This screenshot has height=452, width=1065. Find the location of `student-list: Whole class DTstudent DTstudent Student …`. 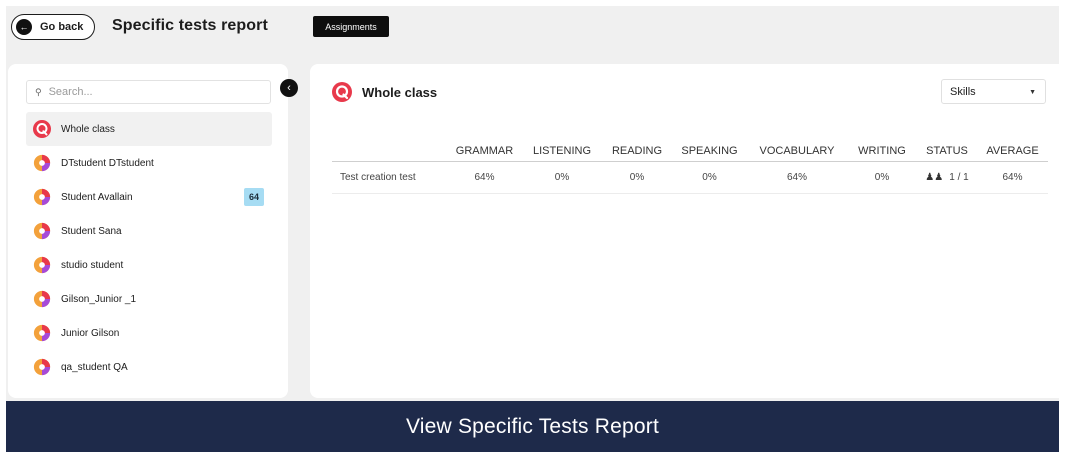

student-list: Whole class DTstudent DTstudent Student … is located at coordinates (149, 248).